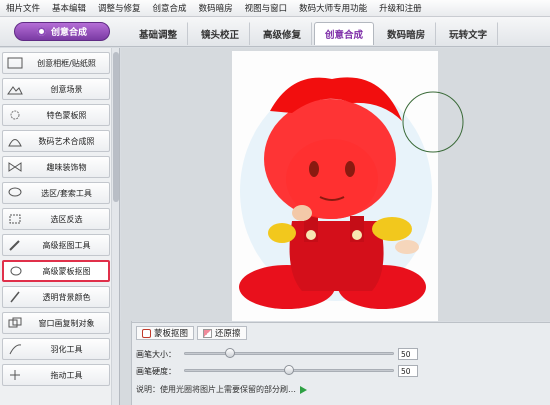 This screenshot has height=405, width=550. I want to click on sidebar-item-1: 创意相框/贴纸照, so click(56, 63).